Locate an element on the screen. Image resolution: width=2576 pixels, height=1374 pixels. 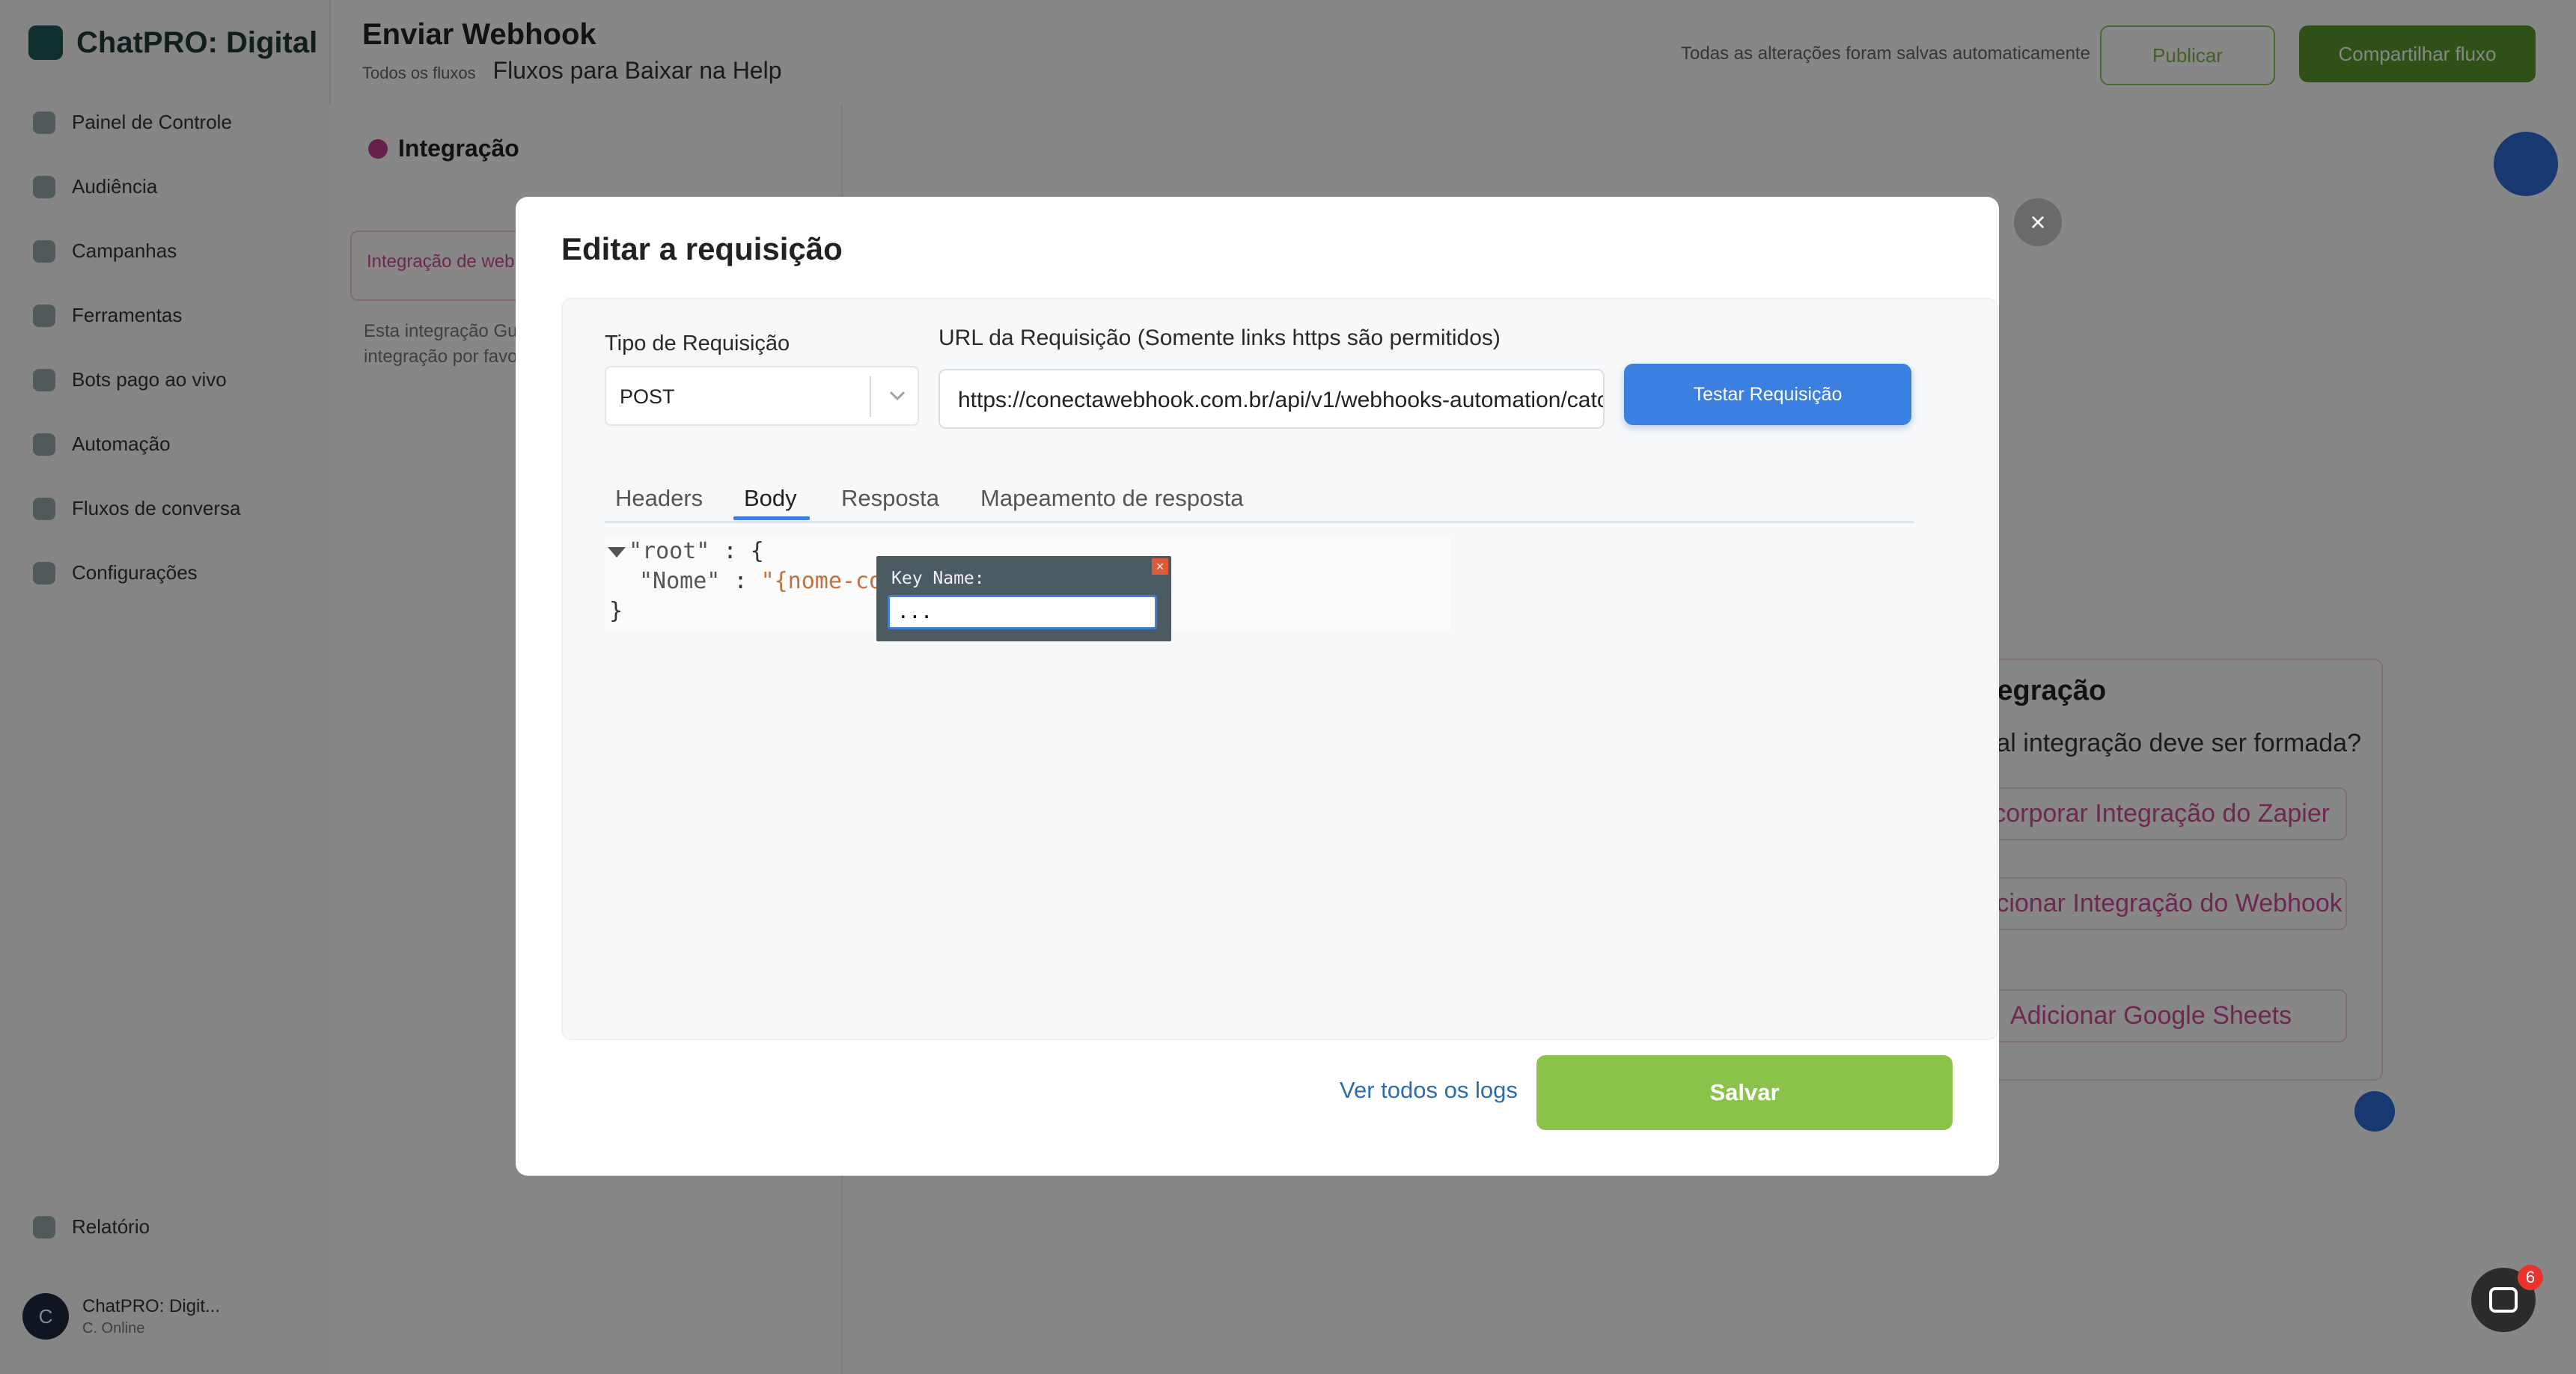
request-type-value: POST is located at coordinates (647, 396).